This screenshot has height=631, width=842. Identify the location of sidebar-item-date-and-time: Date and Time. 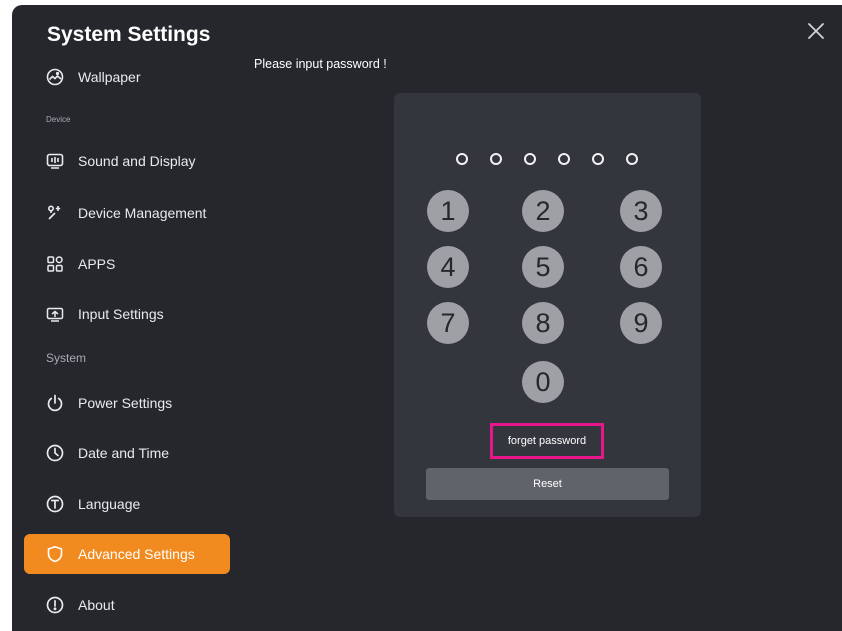
(127, 453).